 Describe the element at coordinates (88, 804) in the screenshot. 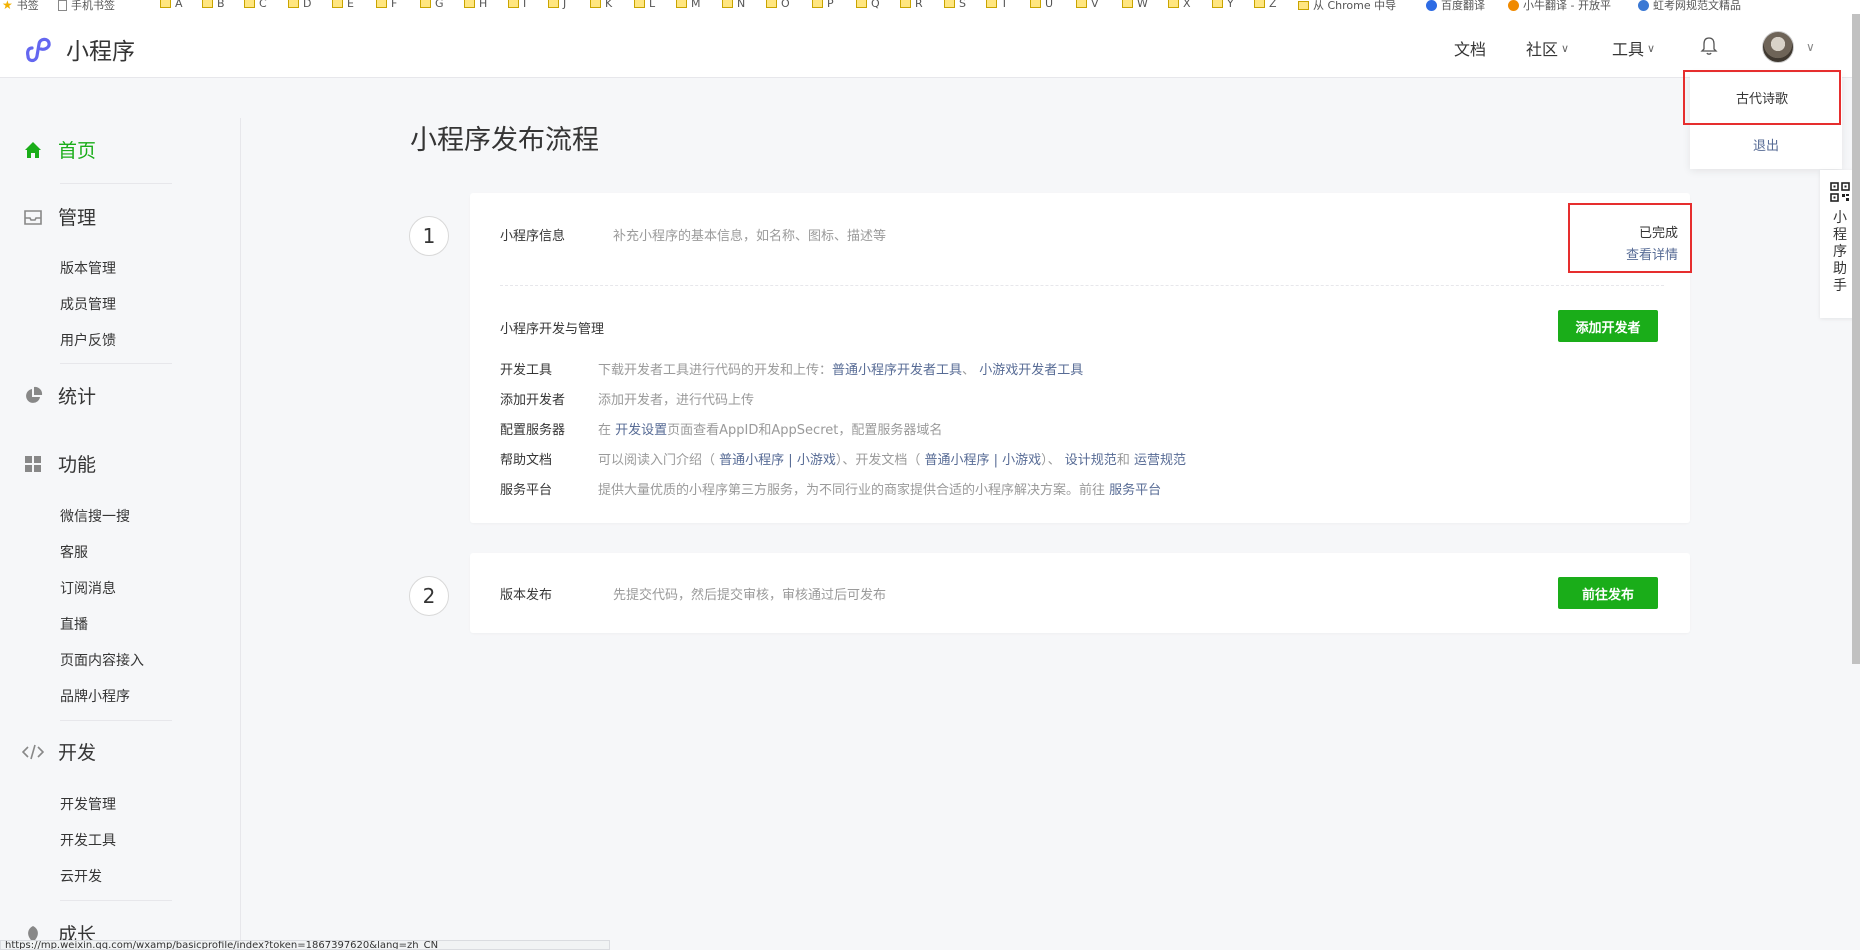

I see `sidebar-subitem-dev-manage: 开发管理` at that location.